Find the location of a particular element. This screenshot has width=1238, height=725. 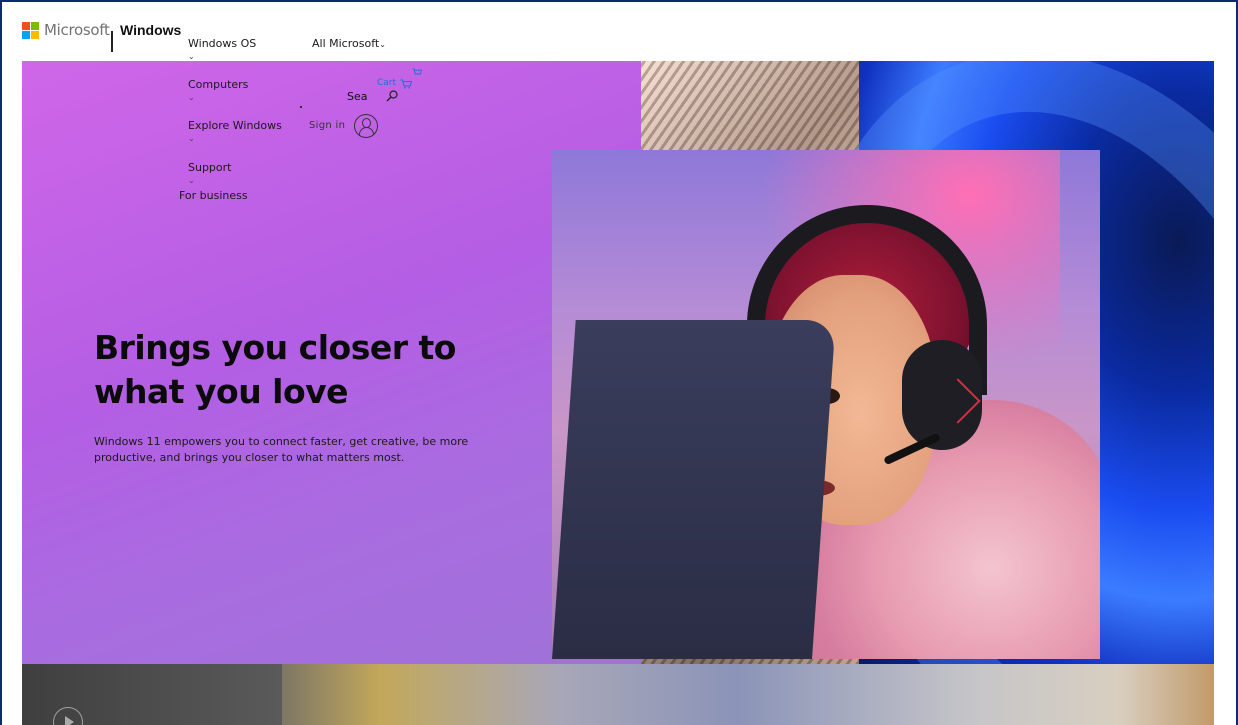

sign-in-link: Sign in is located at coordinates (327, 125).